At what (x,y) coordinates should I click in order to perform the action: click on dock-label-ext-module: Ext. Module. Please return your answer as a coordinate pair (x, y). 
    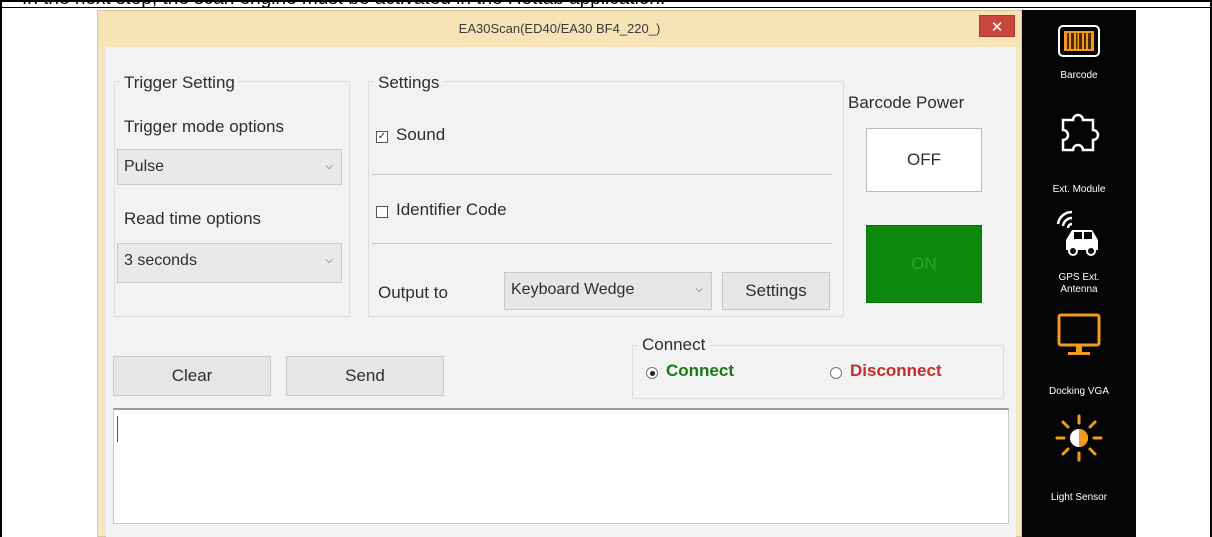
    Looking at the image, I should click on (1079, 189).